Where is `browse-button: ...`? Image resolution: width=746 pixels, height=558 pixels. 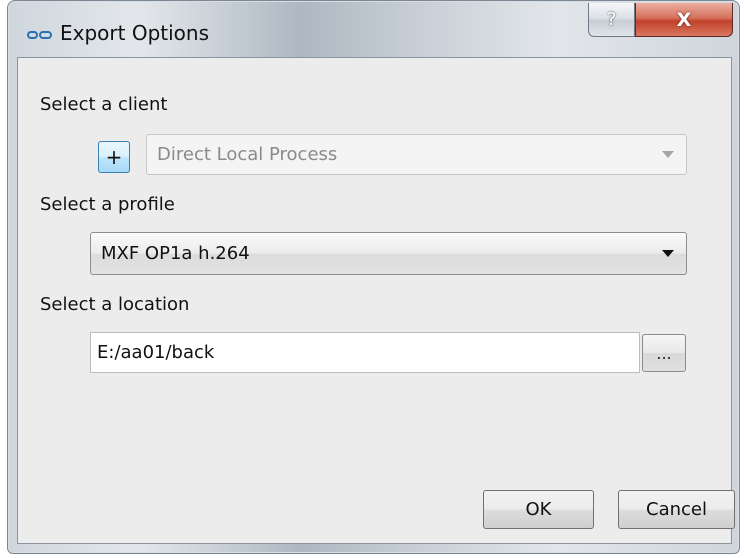
browse-button: ... is located at coordinates (664, 353).